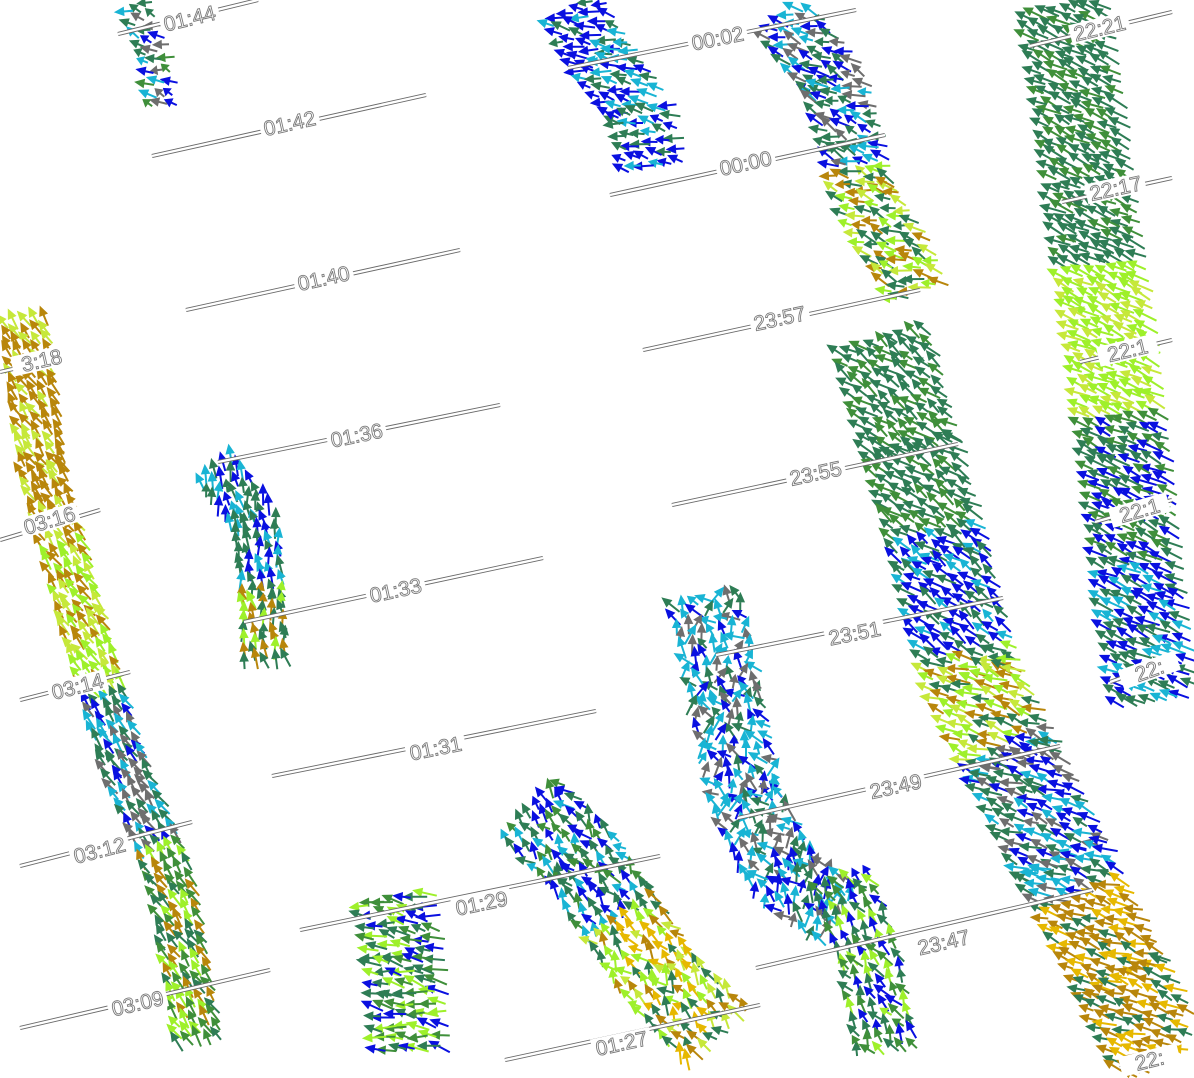 This screenshot has width=1194, height=1078. Describe the element at coordinates (77, 686) in the screenshot. I see `track-time-label: 03:14` at that location.